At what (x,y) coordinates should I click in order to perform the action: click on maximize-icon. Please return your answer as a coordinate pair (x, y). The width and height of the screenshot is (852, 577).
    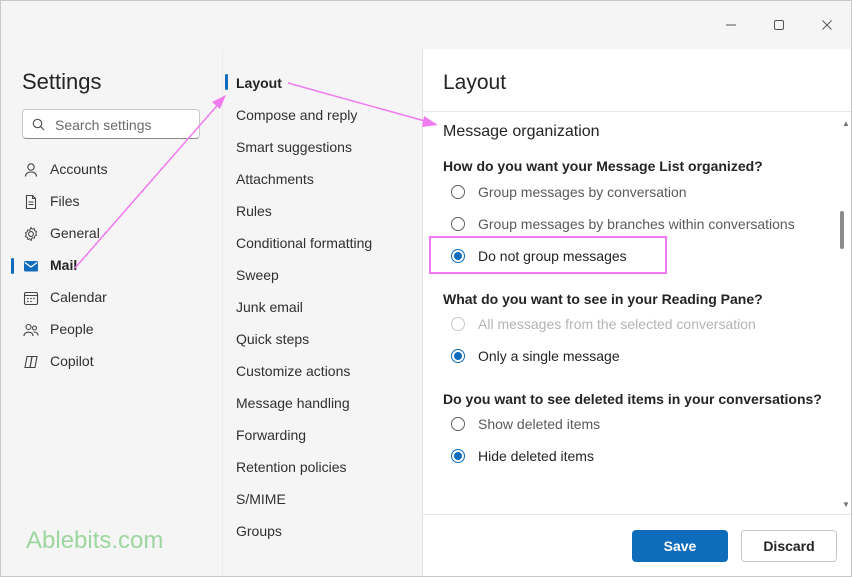
    Looking at the image, I should click on (779, 25).